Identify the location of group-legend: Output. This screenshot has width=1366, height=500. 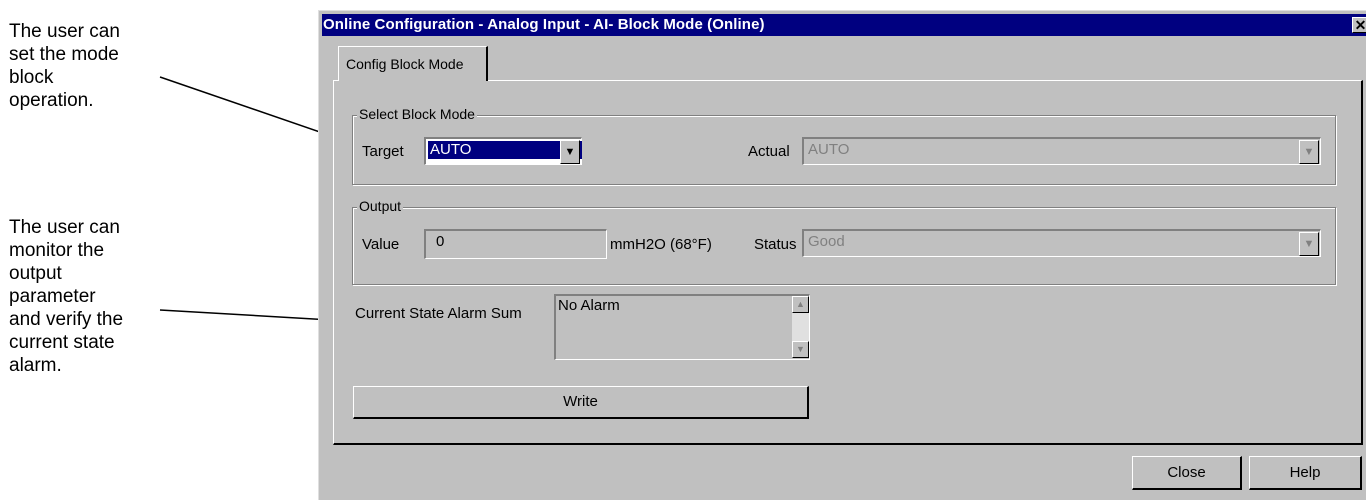
(380, 206).